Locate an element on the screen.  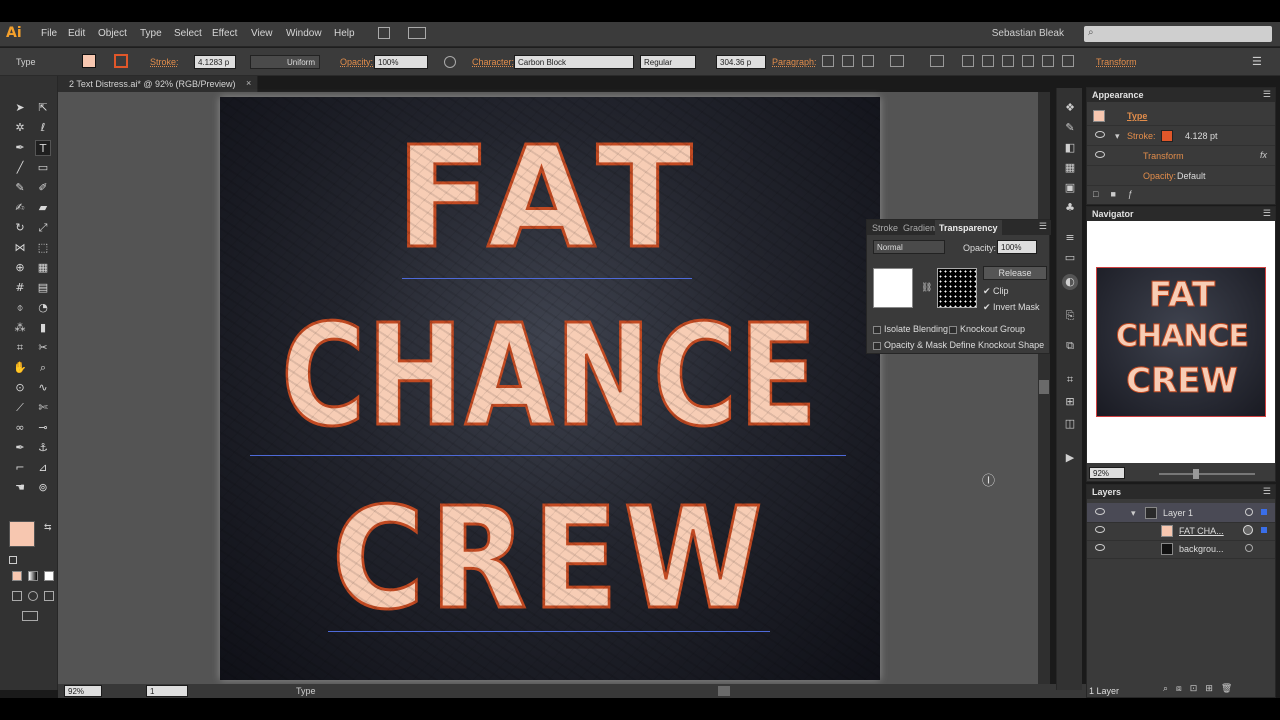
stroke-panel-icon: ≡ is located at coordinates (1070, 238).